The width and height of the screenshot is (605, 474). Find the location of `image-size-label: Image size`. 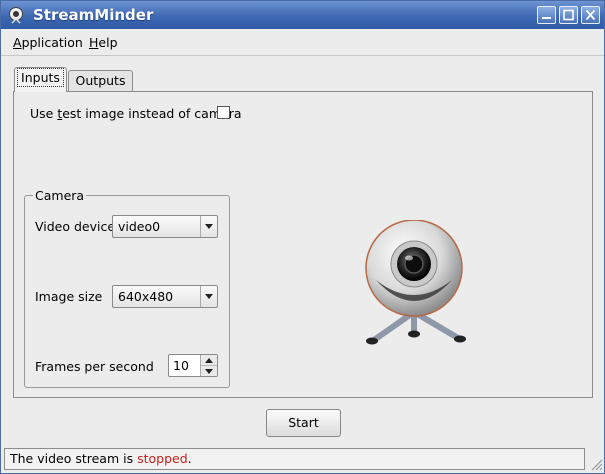

image-size-label: Image size is located at coordinates (69, 296).